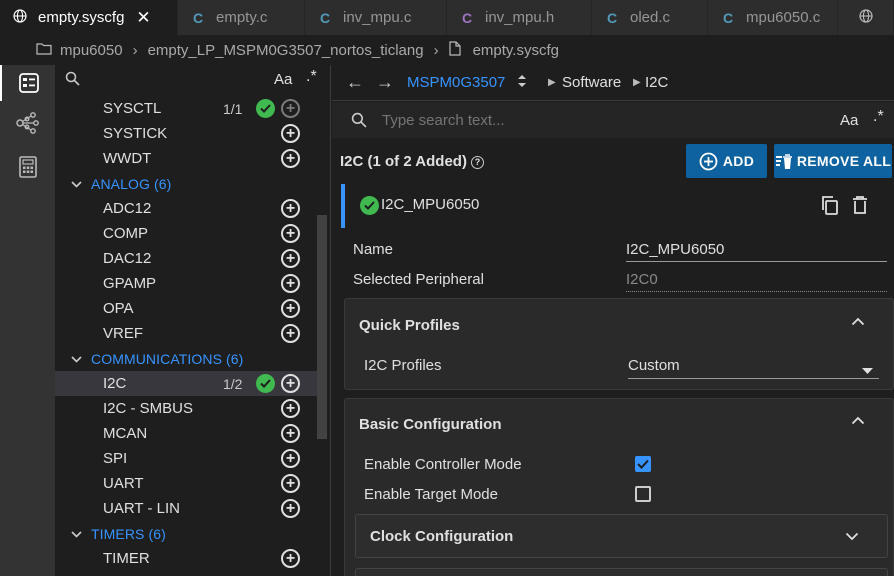  I want to click on tab-oled-c: C oled.c, so click(650, 17).